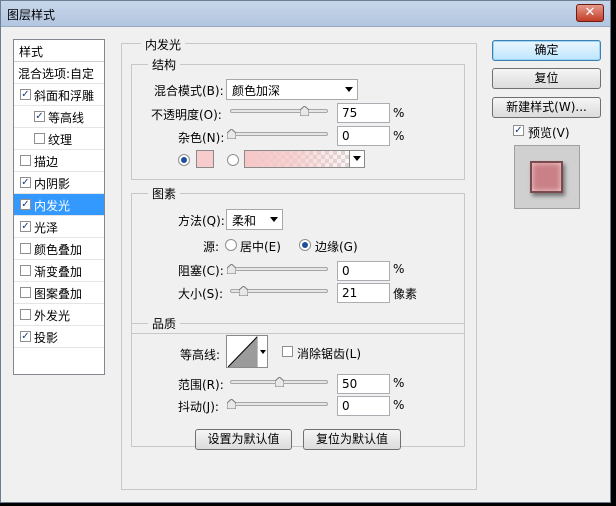  What do you see at coordinates (279, 111) in the screenshot?
I see `opacity-slider` at bounding box center [279, 111].